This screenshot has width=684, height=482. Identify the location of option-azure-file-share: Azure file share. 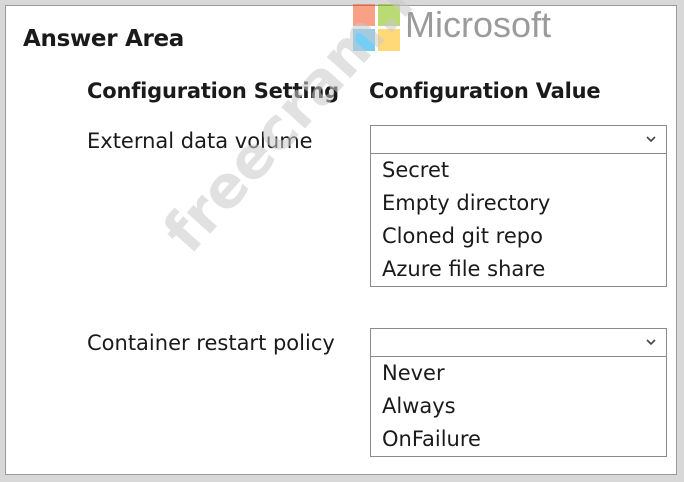
(518, 269).